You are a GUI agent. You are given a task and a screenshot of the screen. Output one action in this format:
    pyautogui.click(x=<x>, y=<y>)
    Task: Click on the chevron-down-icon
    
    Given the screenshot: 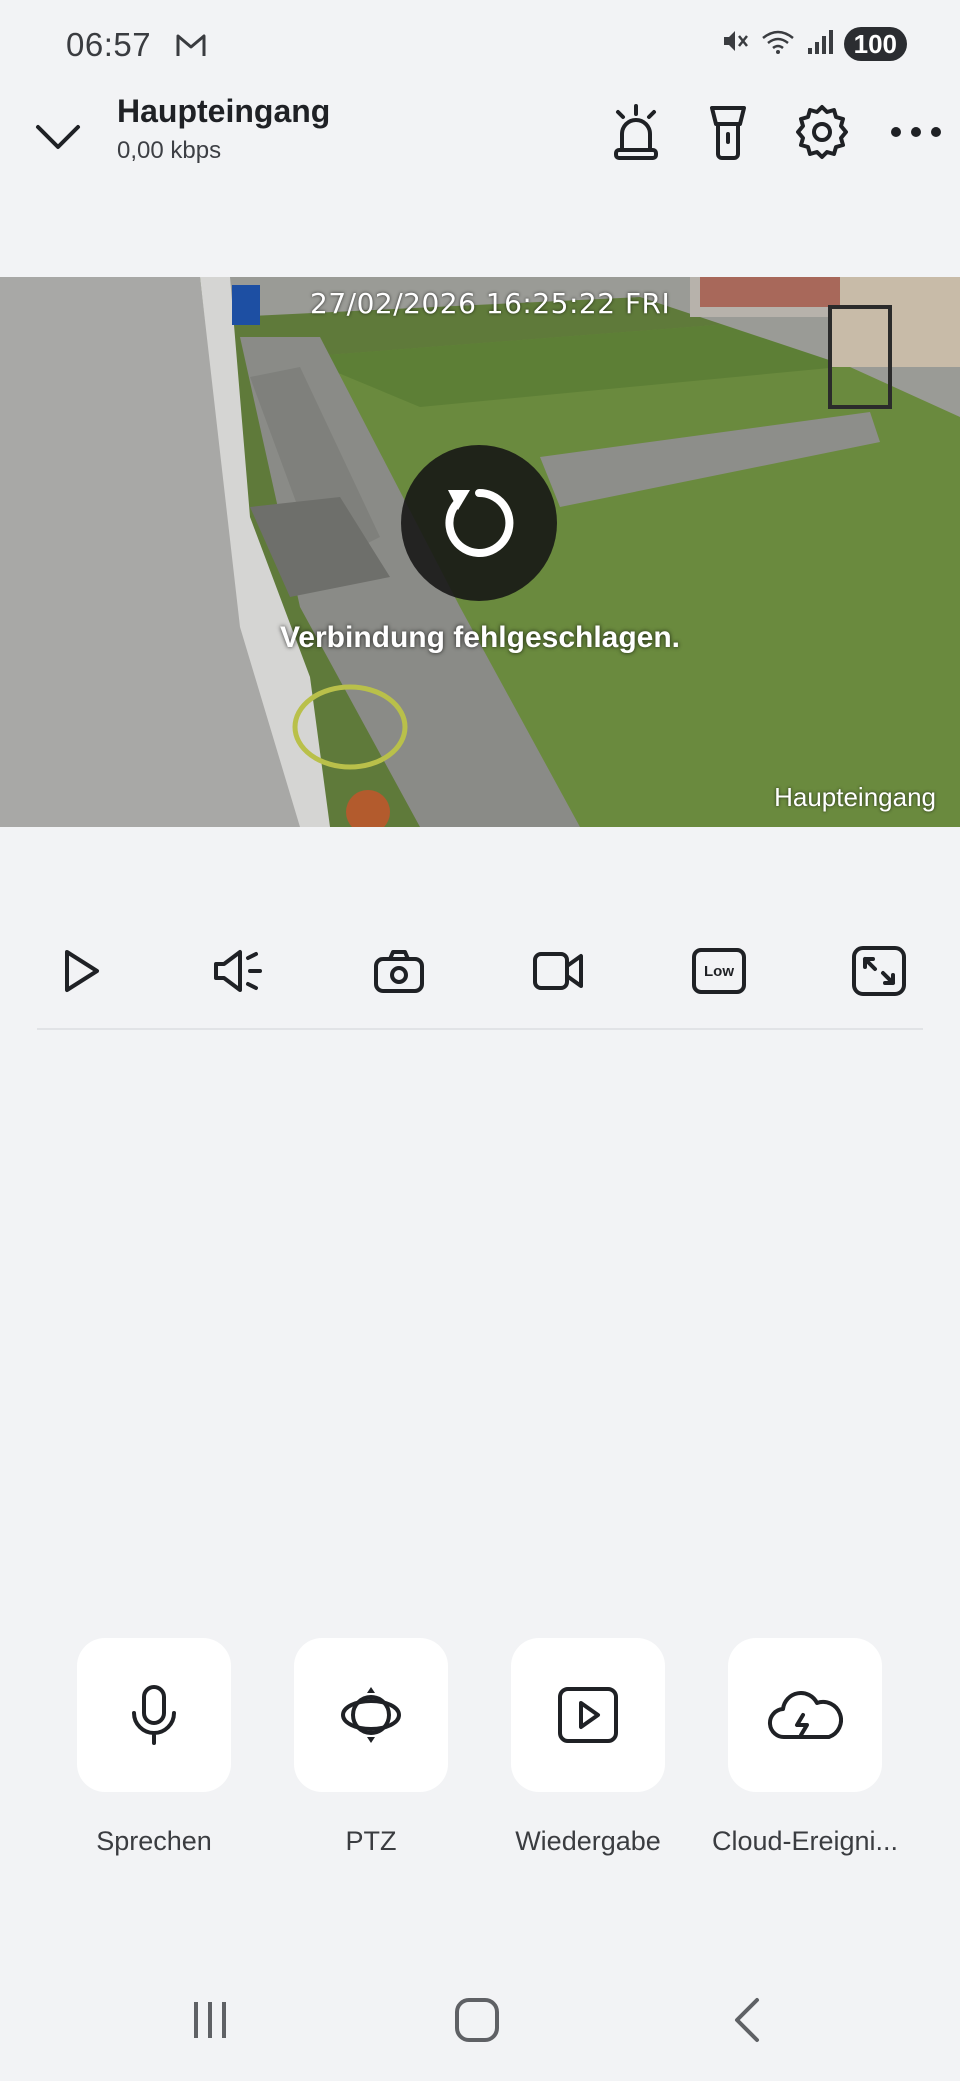 What is the action you would take?
    pyautogui.click(x=58, y=137)
    